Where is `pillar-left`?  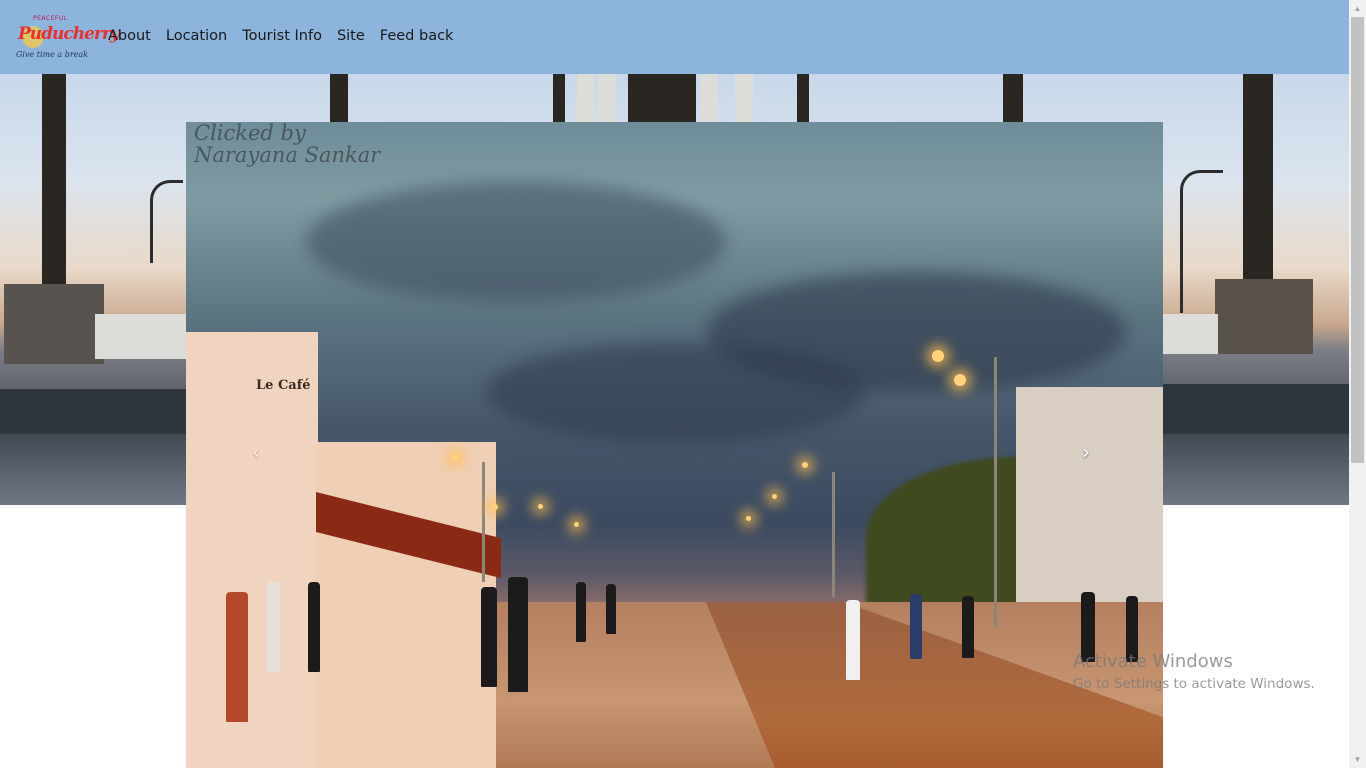 pillar-left is located at coordinates (54, 181).